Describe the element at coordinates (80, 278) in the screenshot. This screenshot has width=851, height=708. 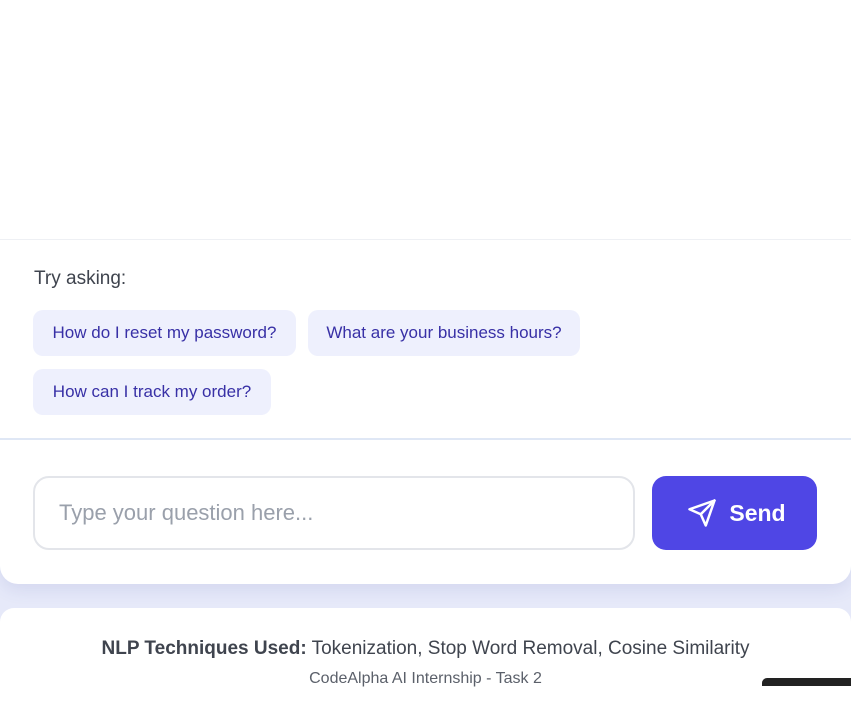
I see `try-asking-label: Try asking:` at that location.